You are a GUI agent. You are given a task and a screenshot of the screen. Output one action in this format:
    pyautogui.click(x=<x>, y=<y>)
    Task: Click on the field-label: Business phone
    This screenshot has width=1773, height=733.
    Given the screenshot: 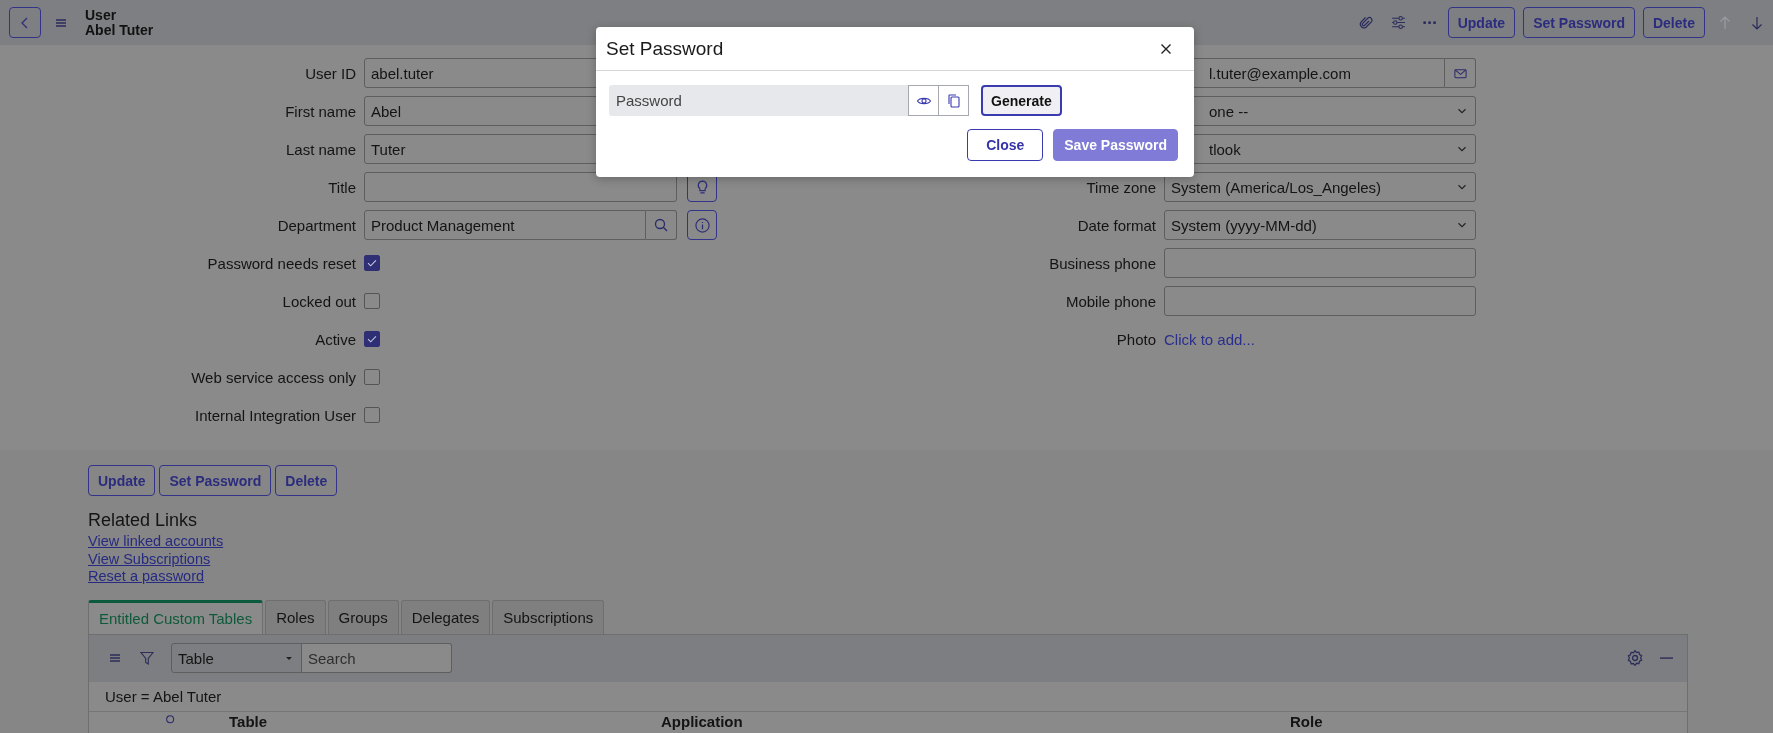 What is the action you would take?
    pyautogui.click(x=1102, y=263)
    